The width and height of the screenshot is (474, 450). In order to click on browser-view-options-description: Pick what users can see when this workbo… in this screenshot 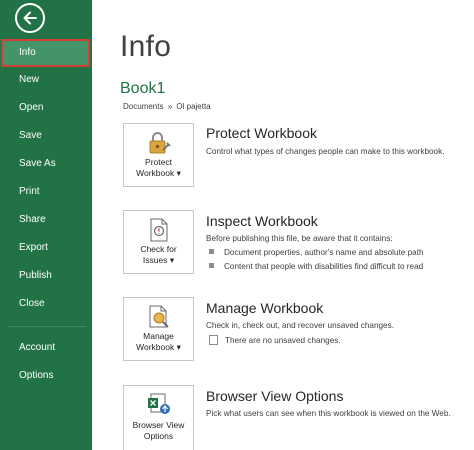, I will do `click(328, 413)`.